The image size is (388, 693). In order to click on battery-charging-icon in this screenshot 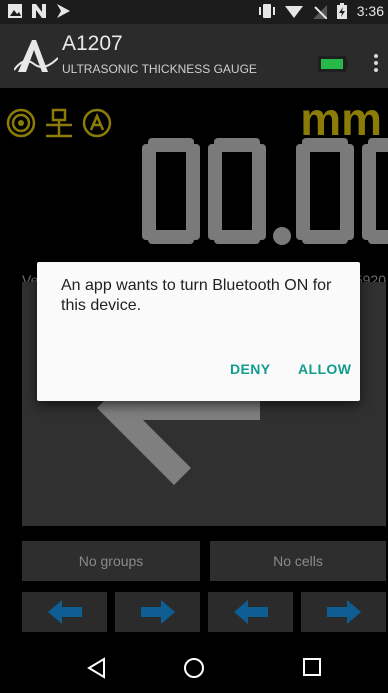, I will do `click(341, 11)`.